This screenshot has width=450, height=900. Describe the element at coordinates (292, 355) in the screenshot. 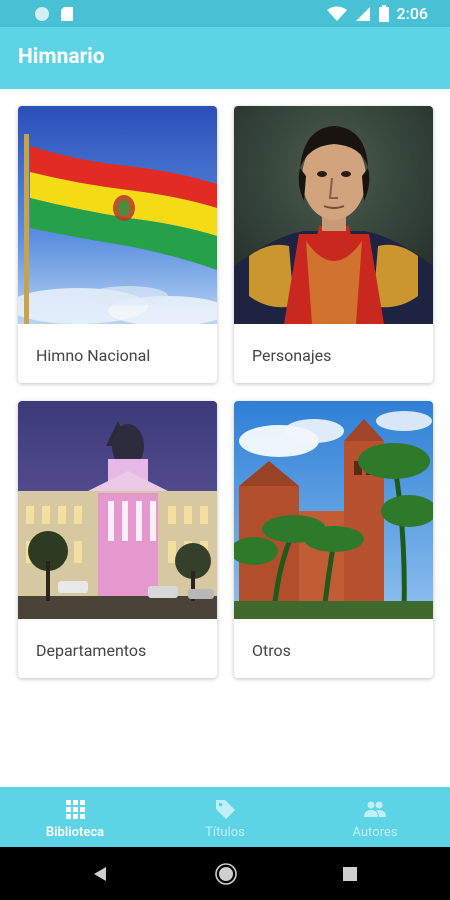

I see `card-label: Personajes` at that location.